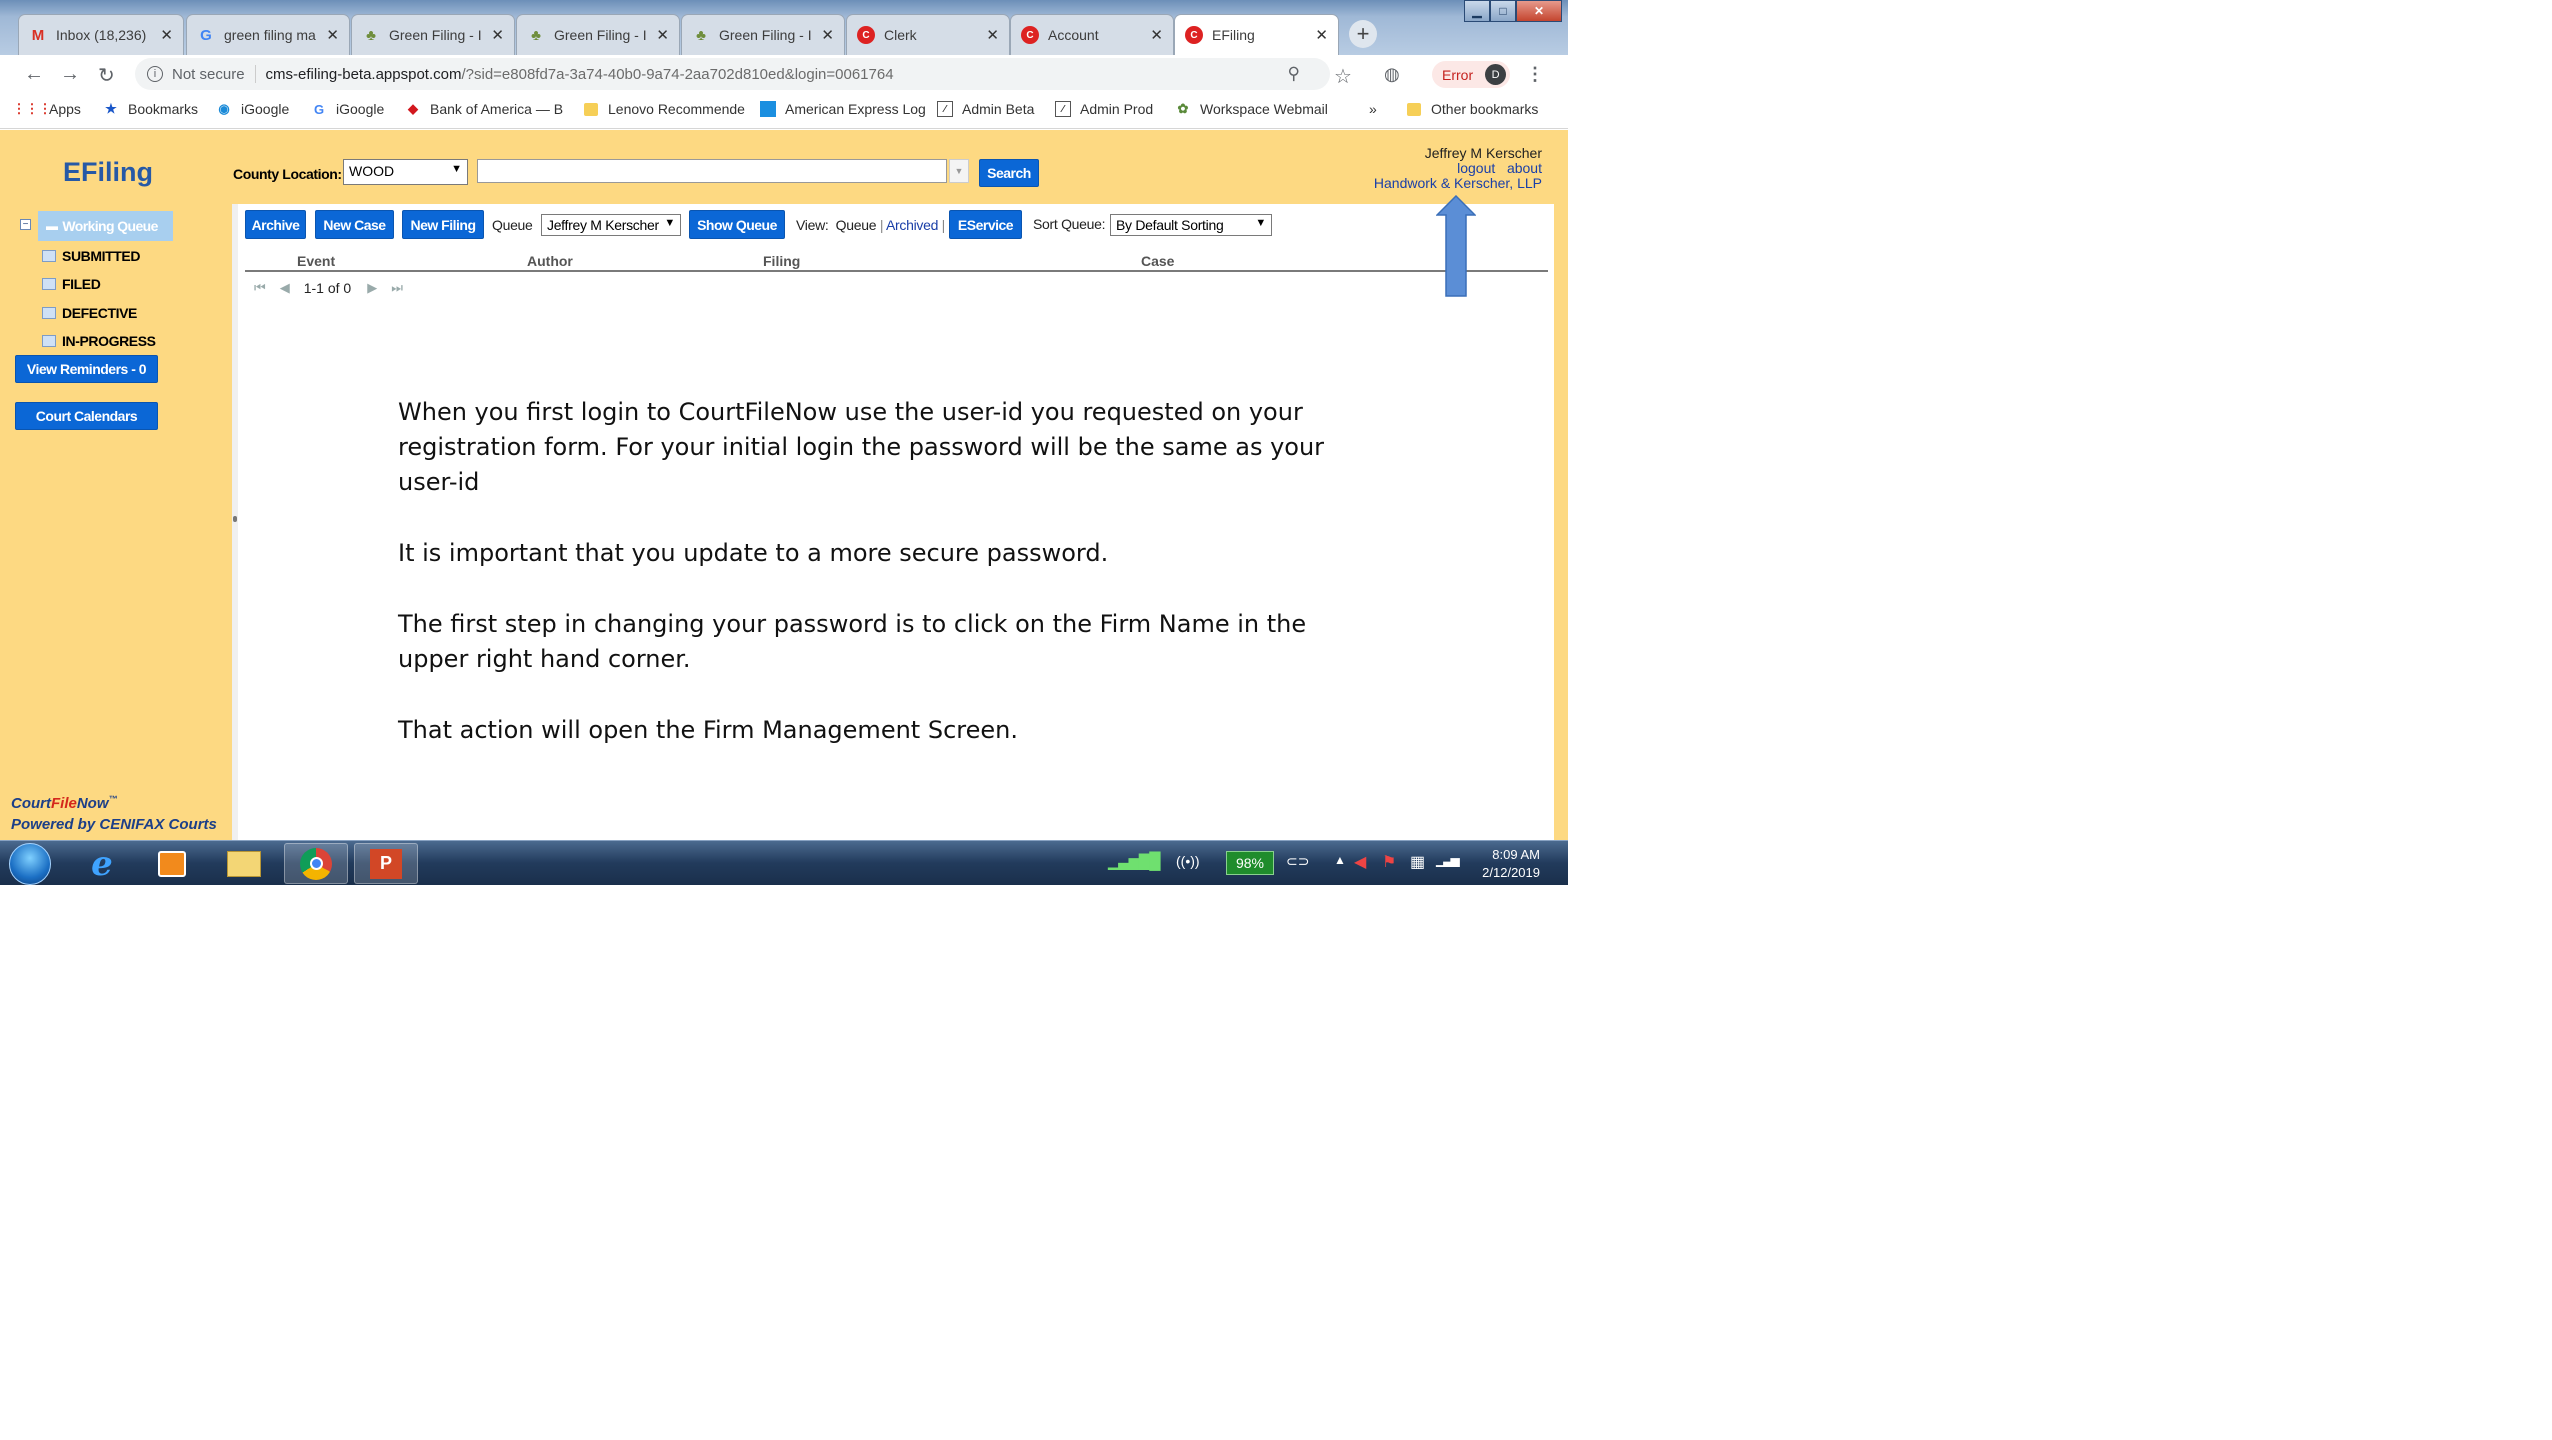 This screenshot has height=1440, width=2552. I want to click on chrome-taskbar-icon, so click(316, 863).